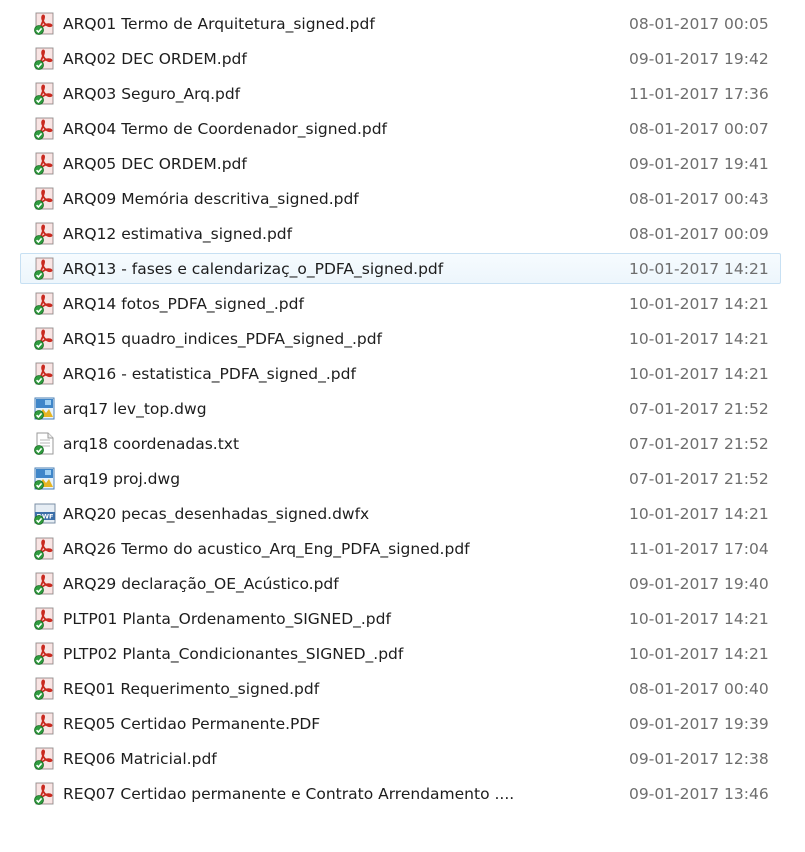 Image resolution: width=805 pixels, height=852 pixels. What do you see at coordinates (400, 408) in the screenshot?
I see `file-row: arq17 lev_top.dwg 07-01-2017 21:52` at bounding box center [400, 408].